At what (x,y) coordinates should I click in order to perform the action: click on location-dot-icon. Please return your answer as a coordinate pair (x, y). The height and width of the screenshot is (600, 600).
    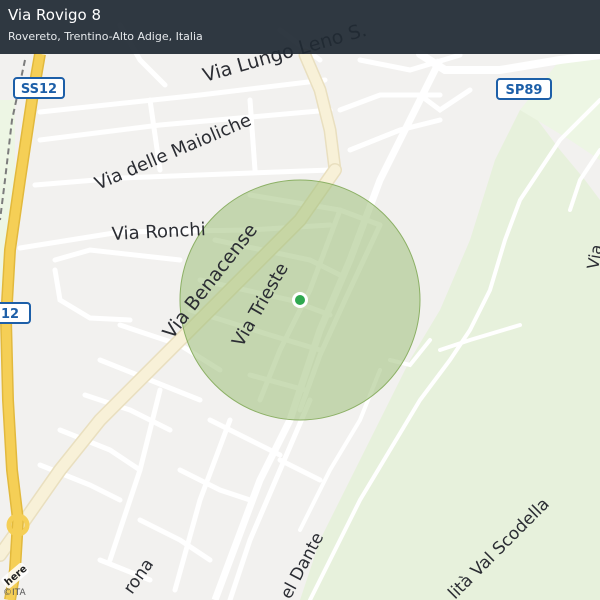
    Looking at the image, I should click on (300, 300).